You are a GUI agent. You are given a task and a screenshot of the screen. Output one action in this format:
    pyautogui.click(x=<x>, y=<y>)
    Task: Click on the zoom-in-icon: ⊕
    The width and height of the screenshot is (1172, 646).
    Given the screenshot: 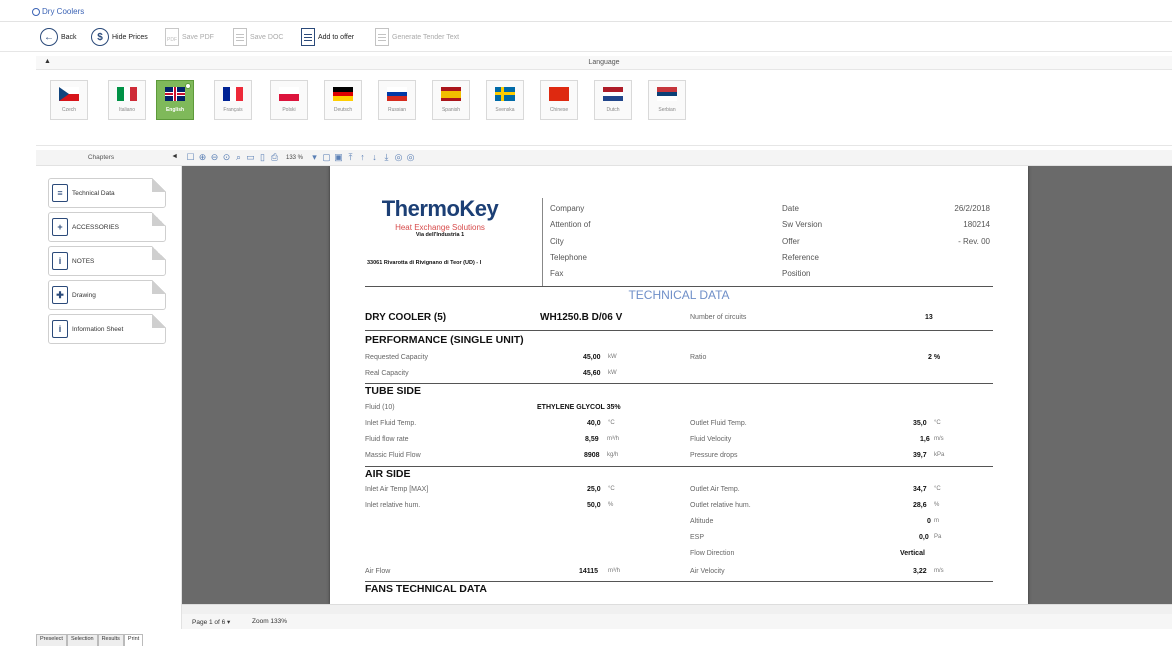 What is the action you would take?
    pyautogui.click(x=202, y=157)
    